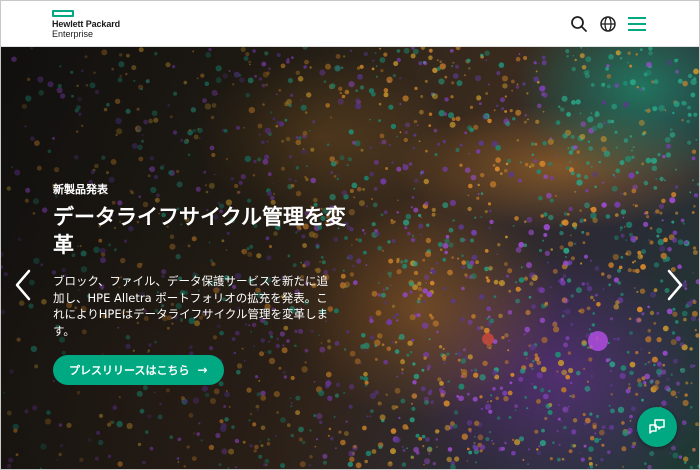 The width and height of the screenshot is (700, 470). I want to click on logo-line2: Enterprise, so click(73, 34).